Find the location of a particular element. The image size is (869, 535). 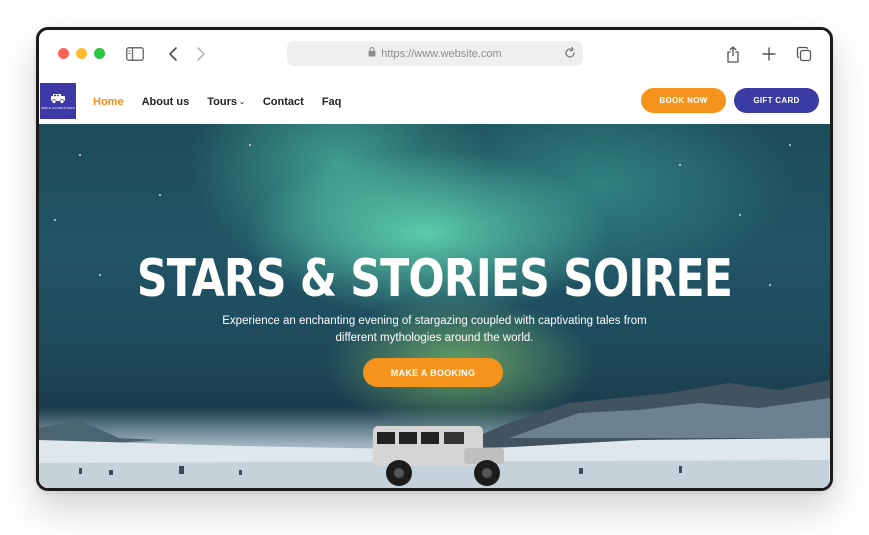

nav-item-tours: Tours ⌄ is located at coordinates (226, 102).